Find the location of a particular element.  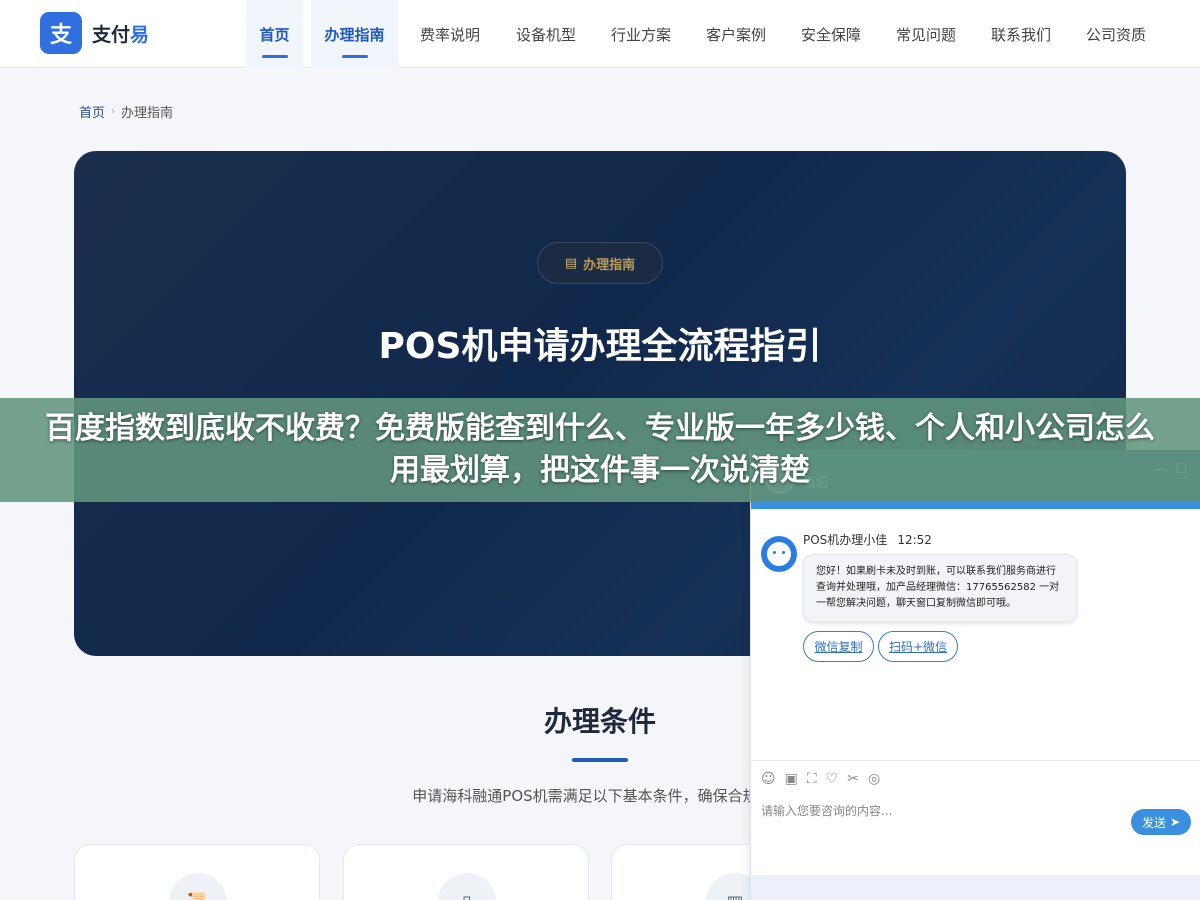

nav-cases: 客户案例 is located at coordinates (736, 34).